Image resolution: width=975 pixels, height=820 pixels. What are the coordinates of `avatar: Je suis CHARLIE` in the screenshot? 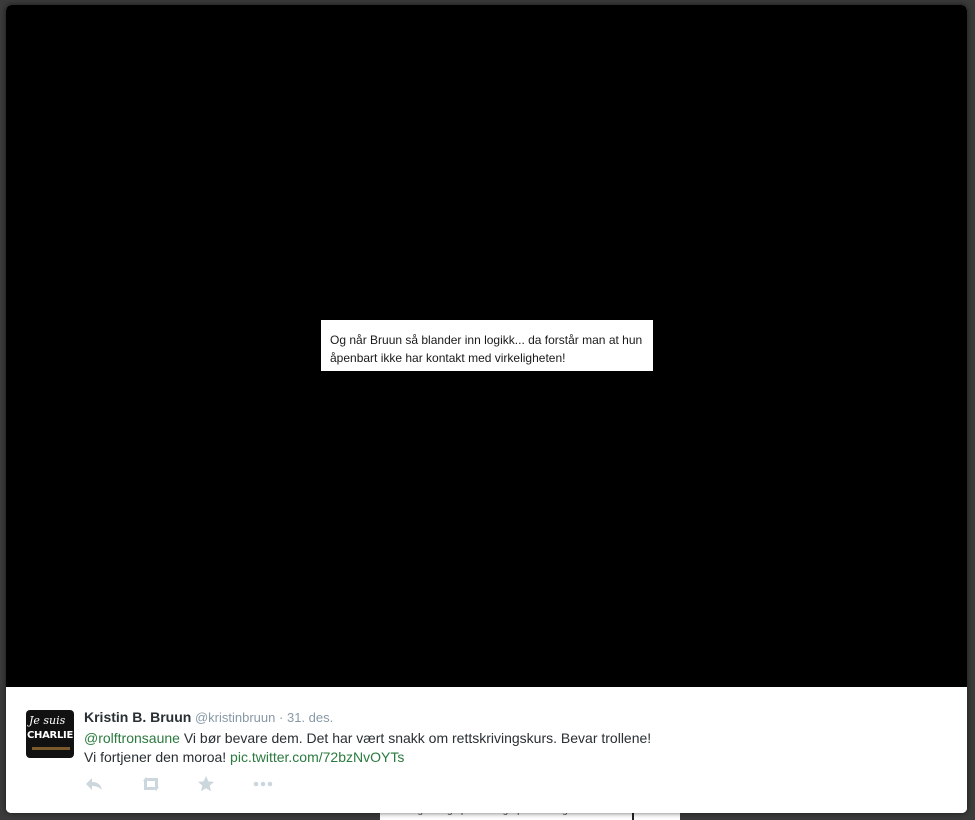 It's located at (50, 734).